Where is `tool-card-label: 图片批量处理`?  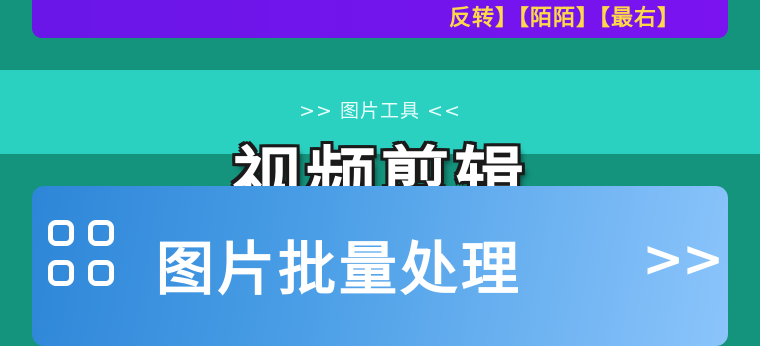 tool-card-label: 图片批量处理 is located at coordinates (339, 269).